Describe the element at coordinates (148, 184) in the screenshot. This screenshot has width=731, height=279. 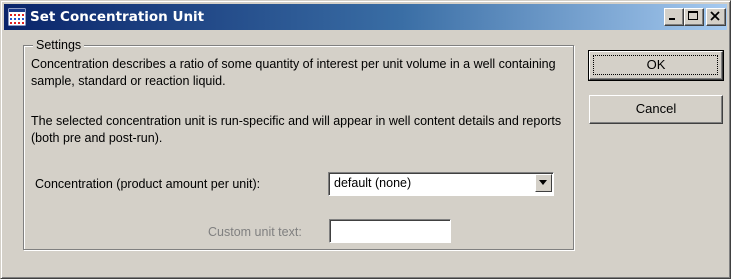
I see `concentration-label: Concentration (product amount per unit):` at that location.